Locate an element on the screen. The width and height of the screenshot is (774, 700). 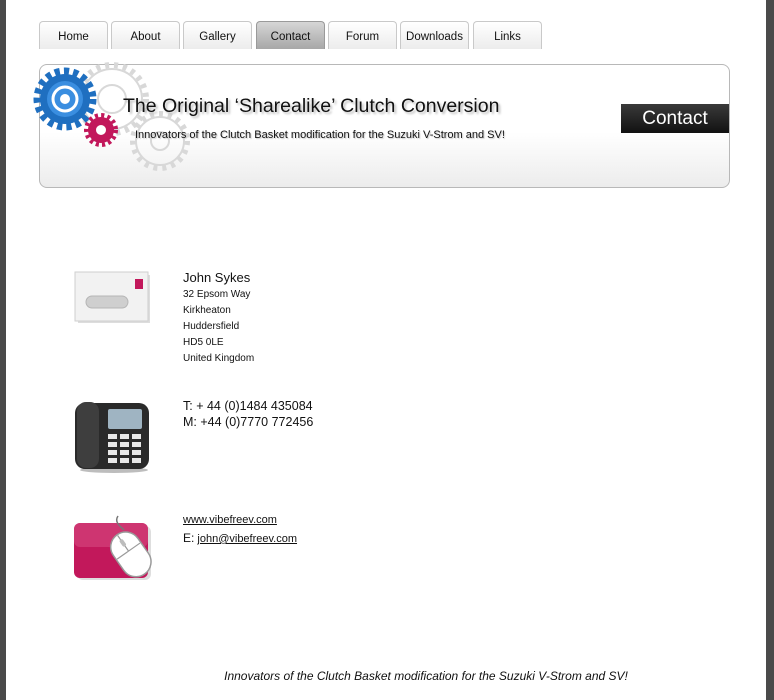
tab-links: Links is located at coordinates (507, 35).